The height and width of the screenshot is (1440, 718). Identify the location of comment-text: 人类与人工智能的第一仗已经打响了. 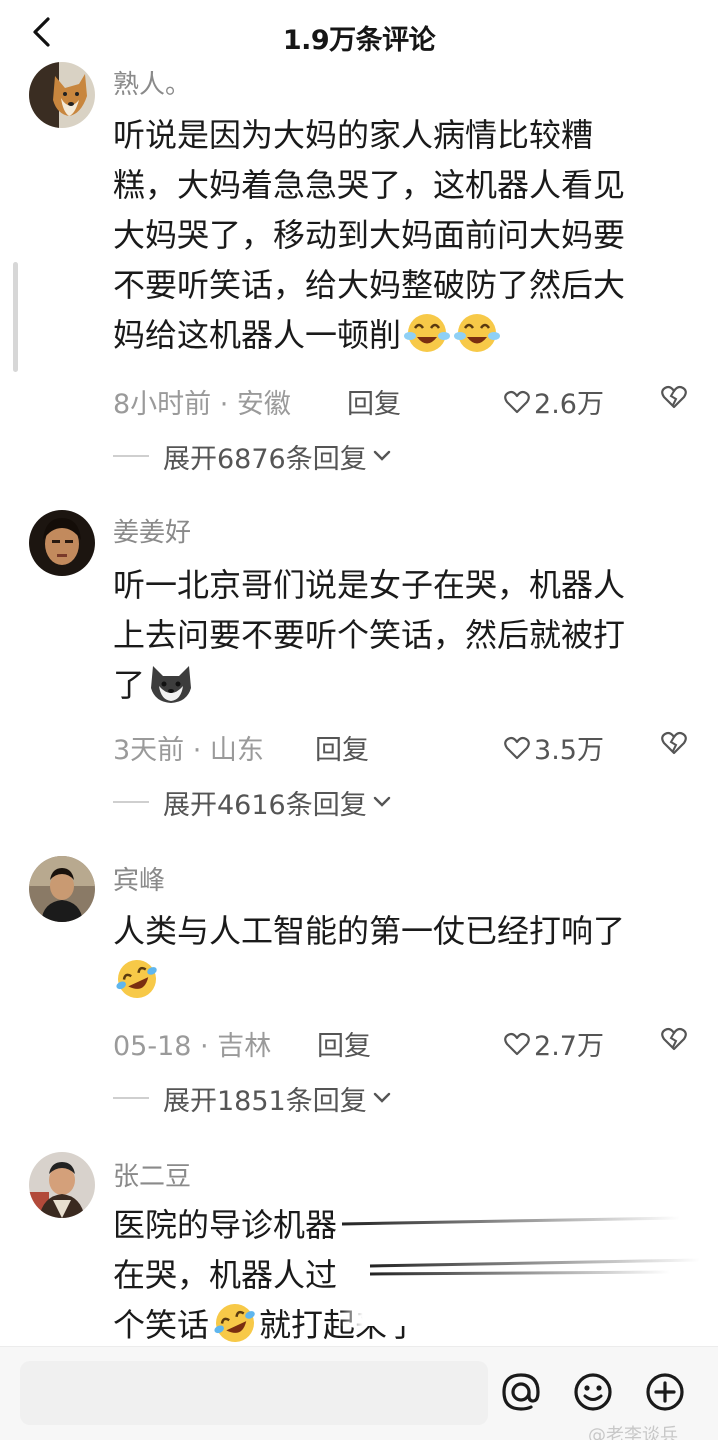
(403, 956).